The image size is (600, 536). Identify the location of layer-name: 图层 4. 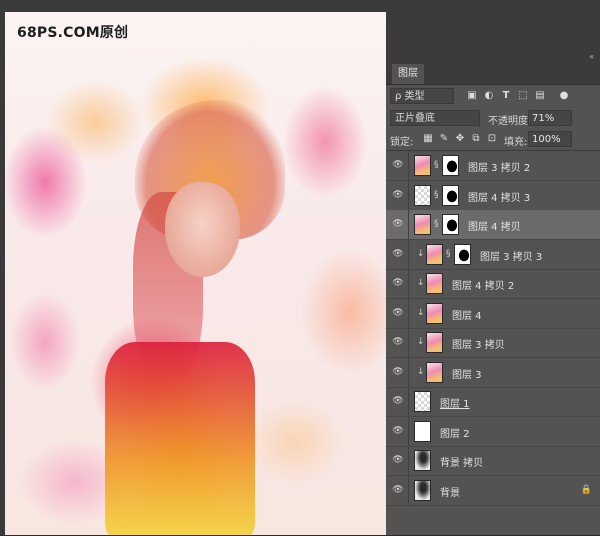
(467, 314).